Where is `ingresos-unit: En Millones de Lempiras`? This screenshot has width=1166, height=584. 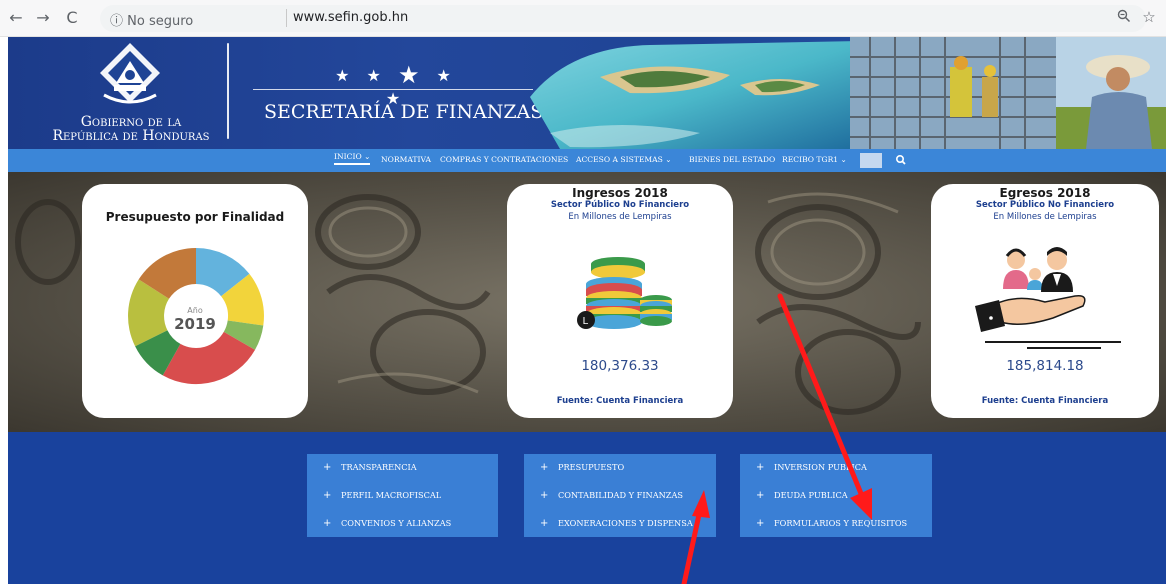
ingresos-unit: En Millones de Lempiras is located at coordinates (620, 217).